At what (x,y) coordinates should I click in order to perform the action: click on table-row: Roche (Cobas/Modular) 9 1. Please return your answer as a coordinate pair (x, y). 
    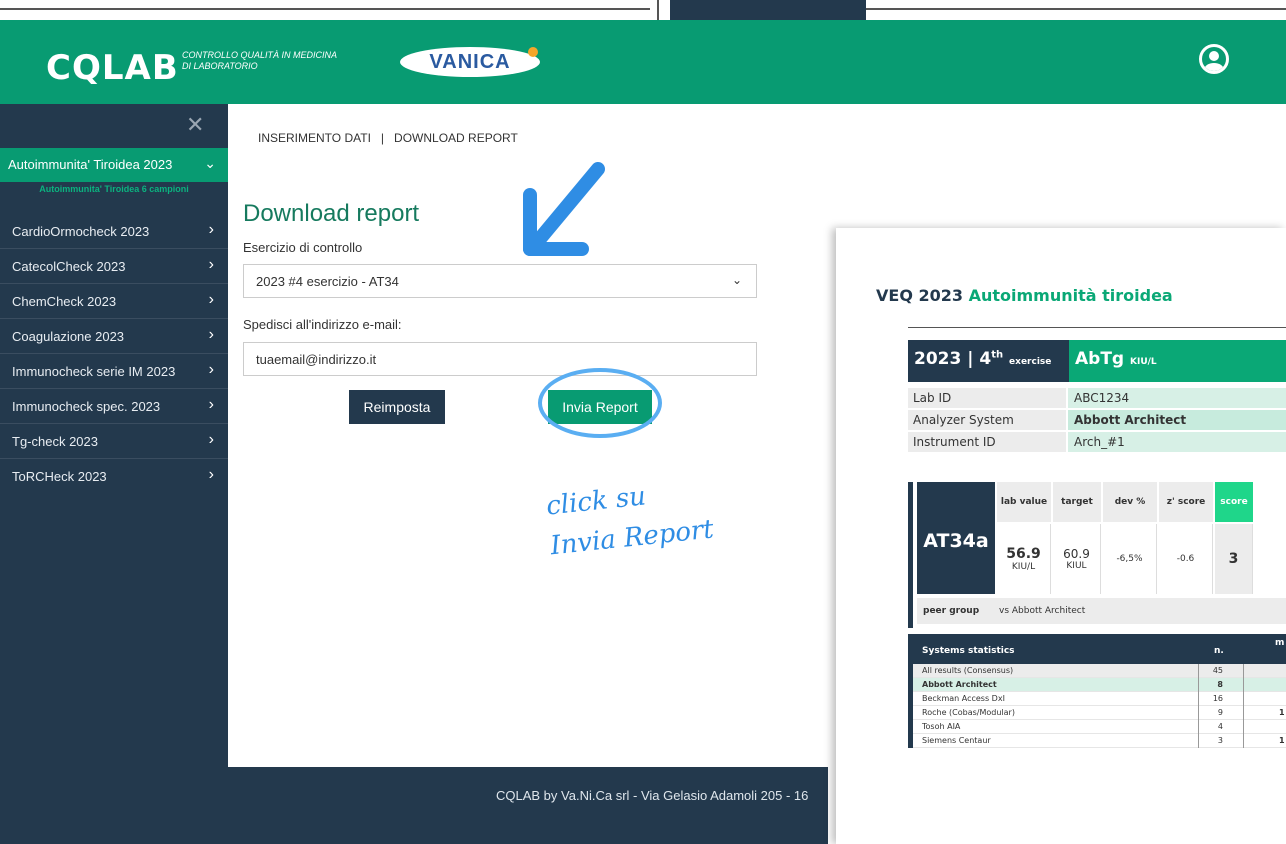
    Looking at the image, I should click on (1099, 713).